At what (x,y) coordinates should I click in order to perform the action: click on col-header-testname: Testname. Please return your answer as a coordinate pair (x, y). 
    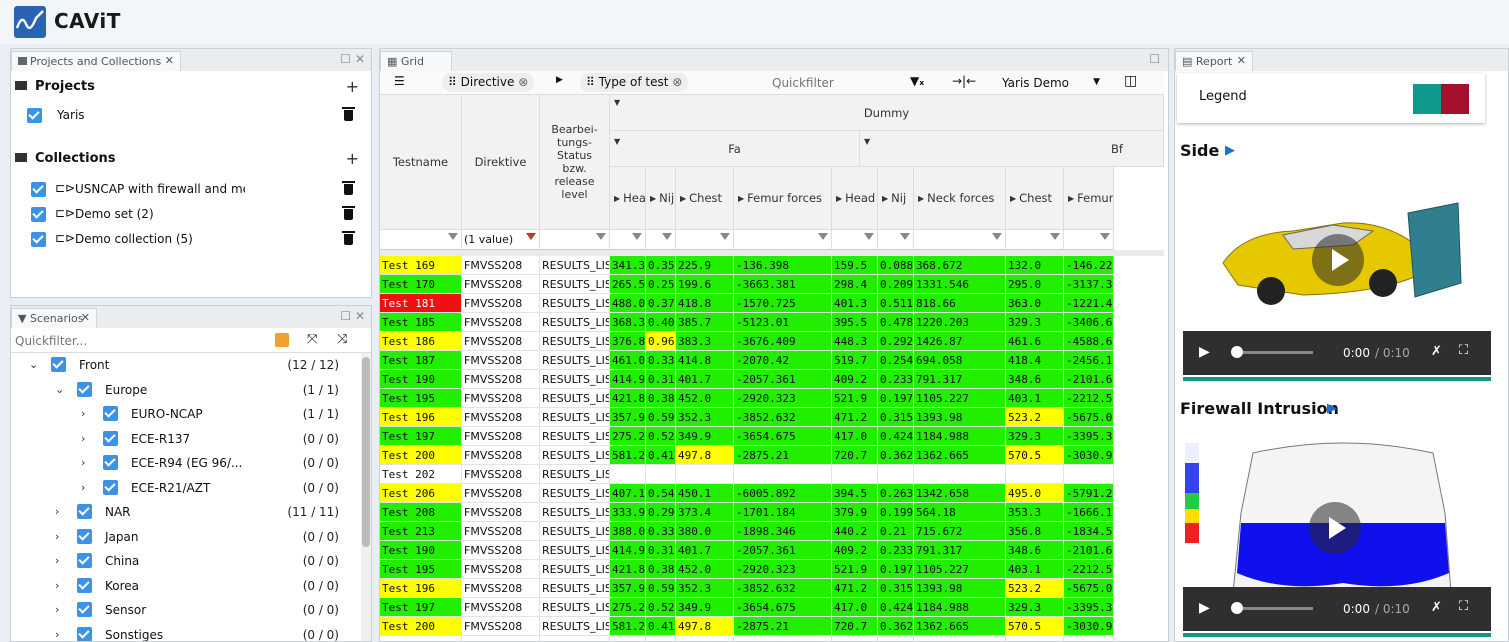
    Looking at the image, I should click on (421, 162).